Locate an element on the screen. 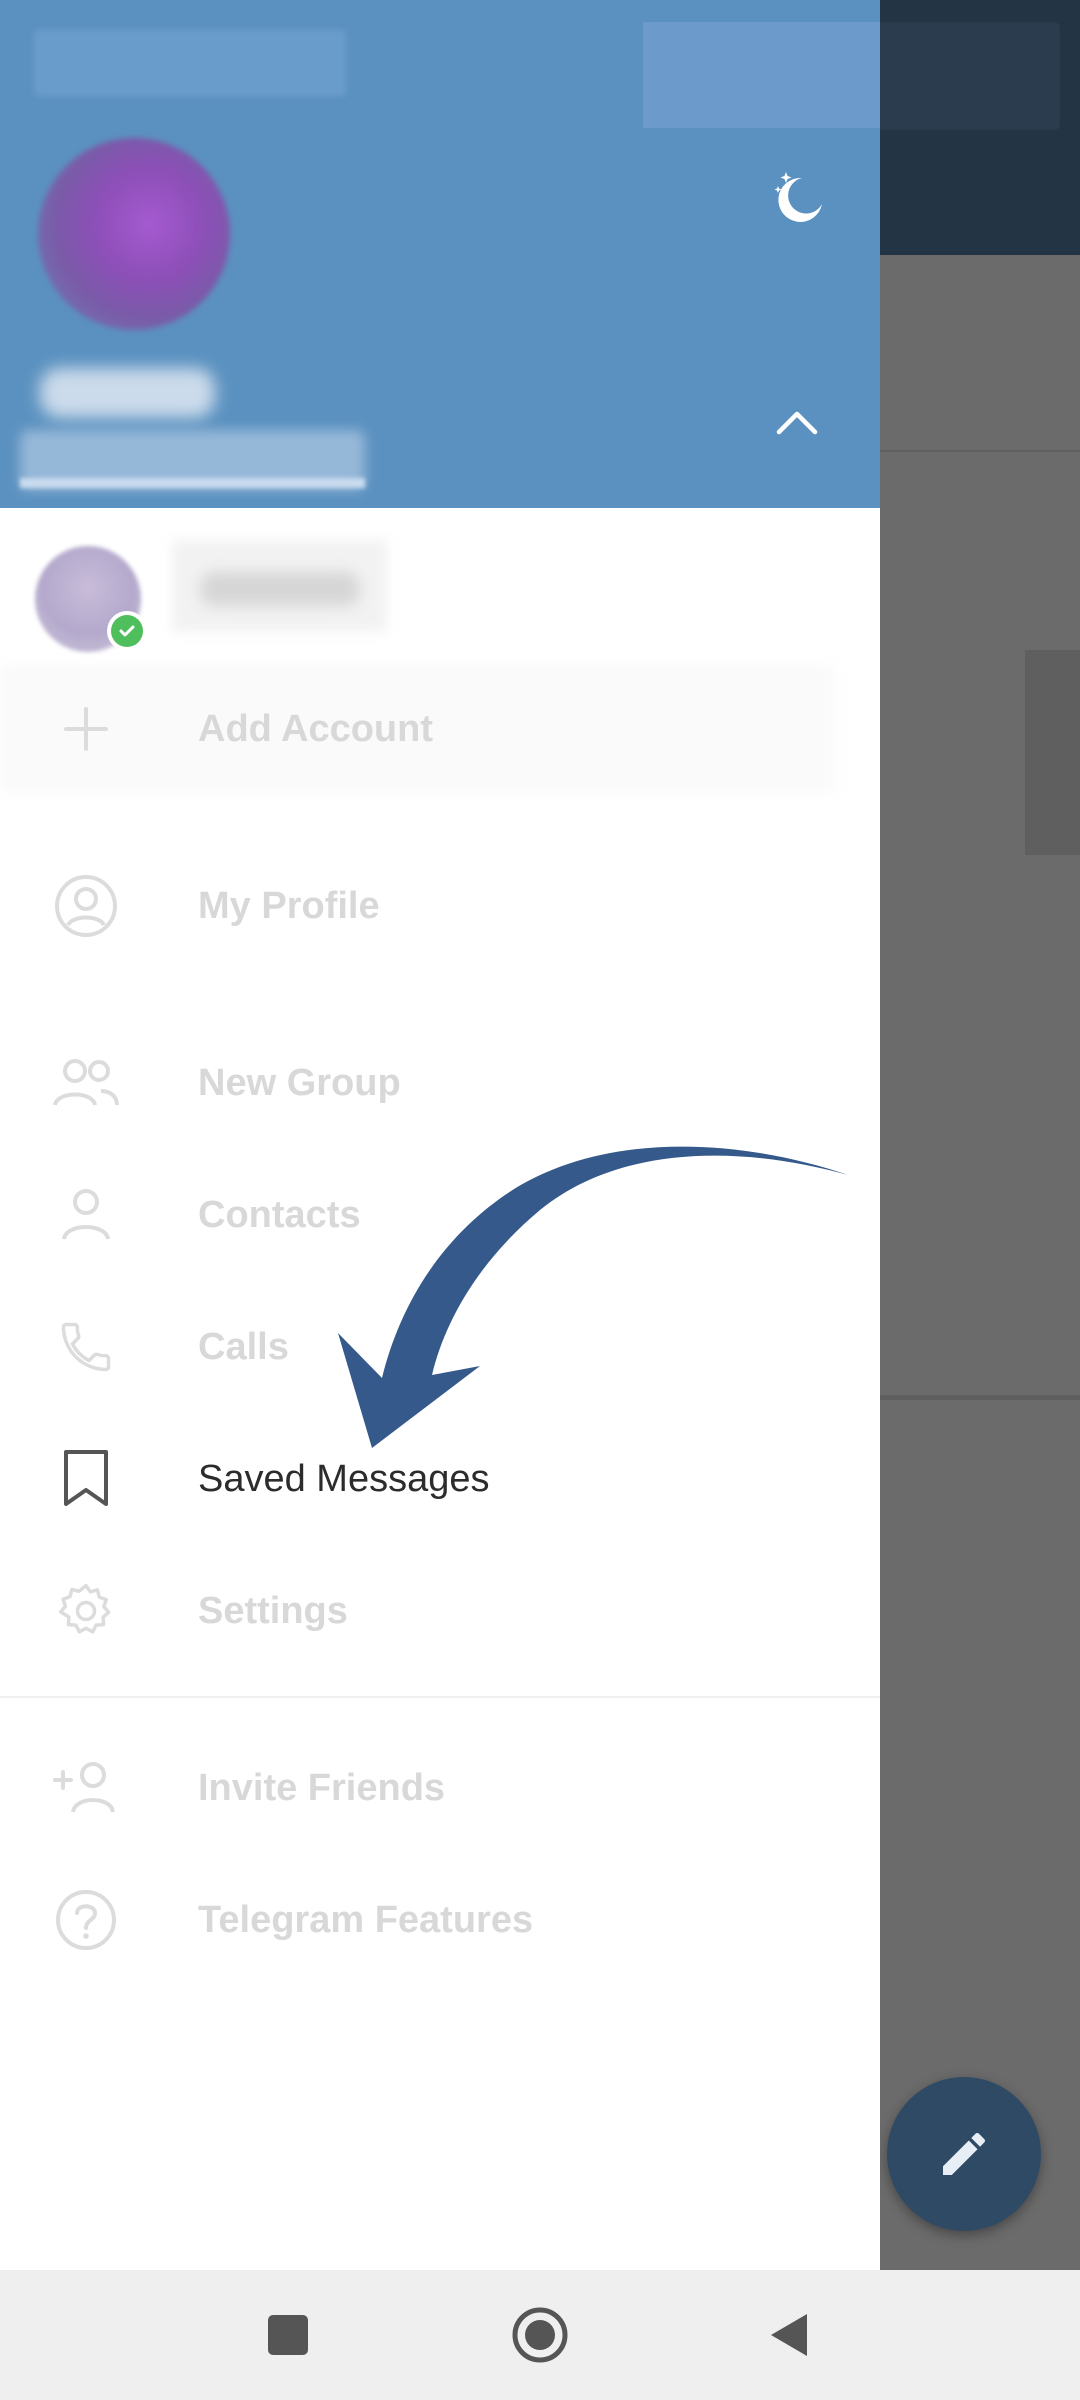 The width and height of the screenshot is (1080, 2400). menu-item-label: Add Account is located at coordinates (316, 728).